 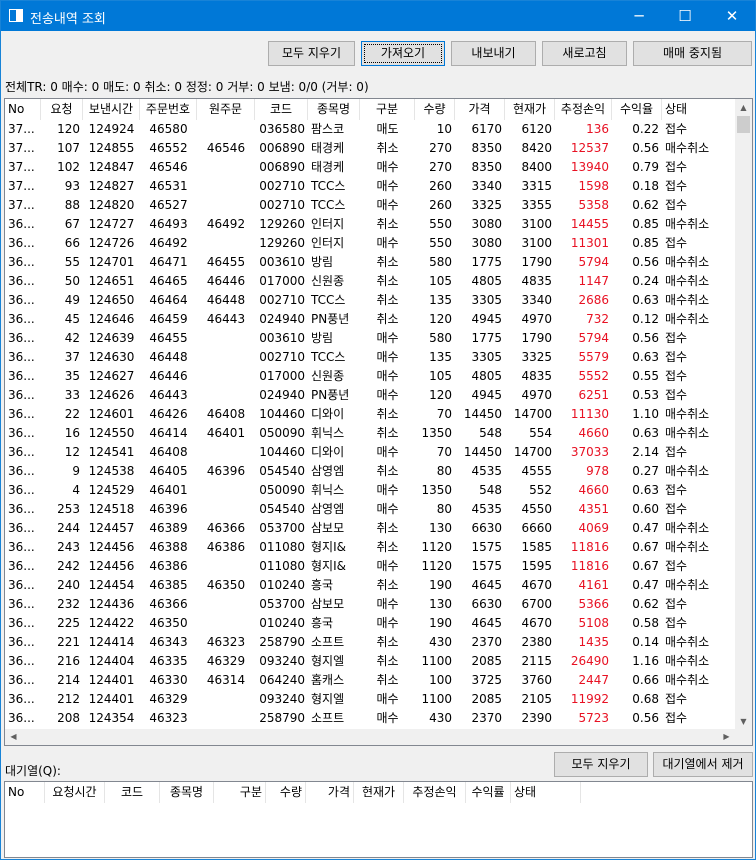 What do you see at coordinates (111, 148) in the screenshot?
I see `cell-sent-time: 124855` at bounding box center [111, 148].